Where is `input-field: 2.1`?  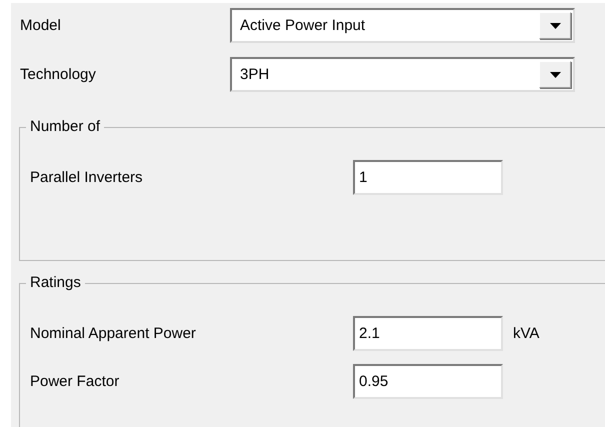 input-field: 2.1 is located at coordinates (428, 333).